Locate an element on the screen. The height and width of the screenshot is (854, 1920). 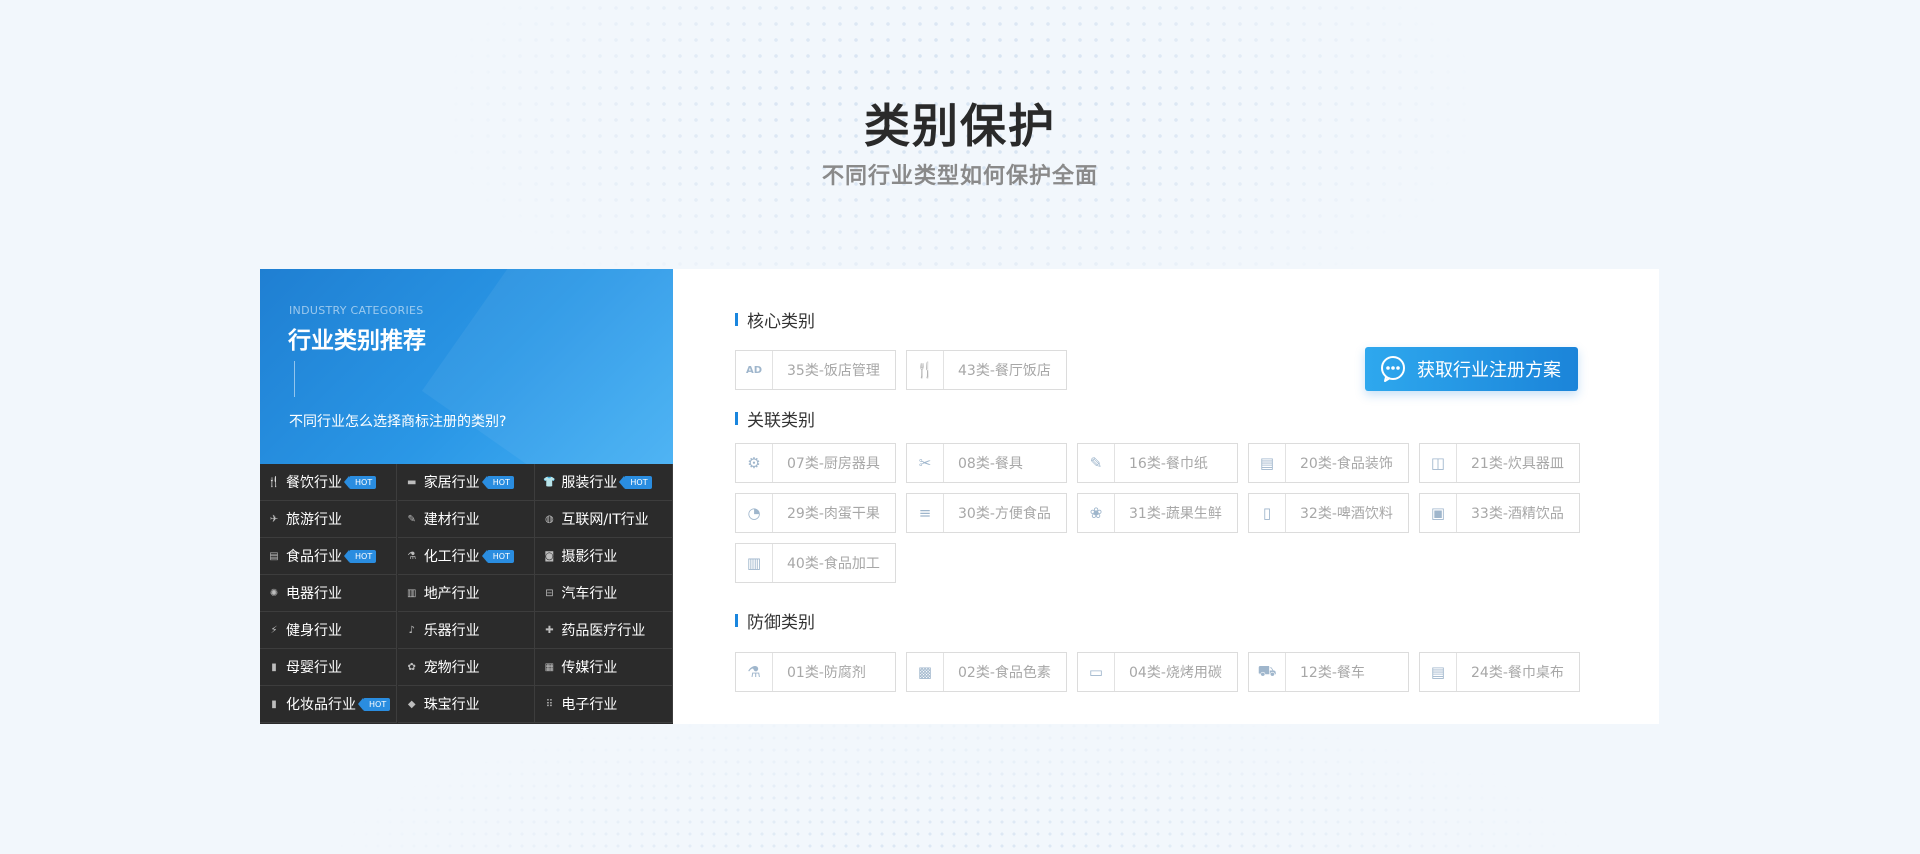
industry-item: ▥ 地产行业 is located at coordinates (466, 593).